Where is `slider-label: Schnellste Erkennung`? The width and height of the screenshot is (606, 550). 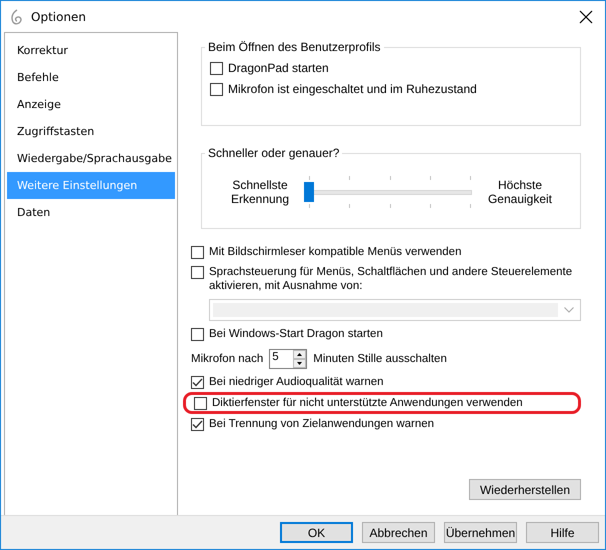 slider-label: Schnellste Erkennung is located at coordinates (260, 192).